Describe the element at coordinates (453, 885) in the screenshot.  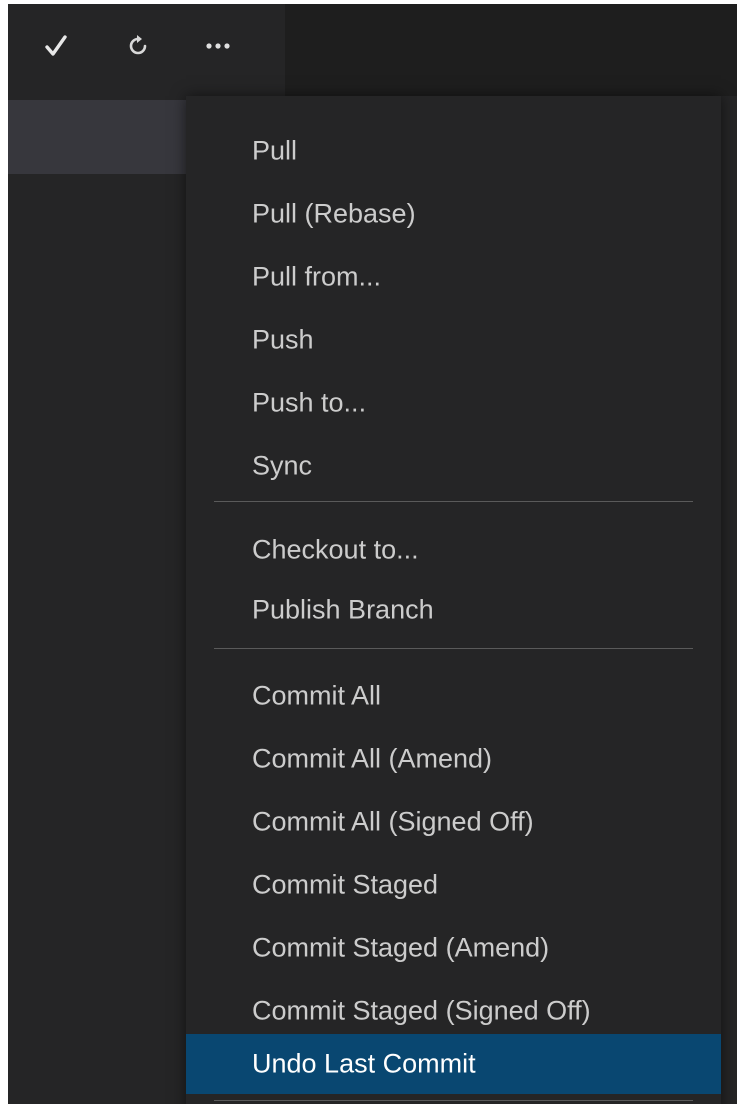
I see `menu-item-commit-staged: Commit Staged` at that location.